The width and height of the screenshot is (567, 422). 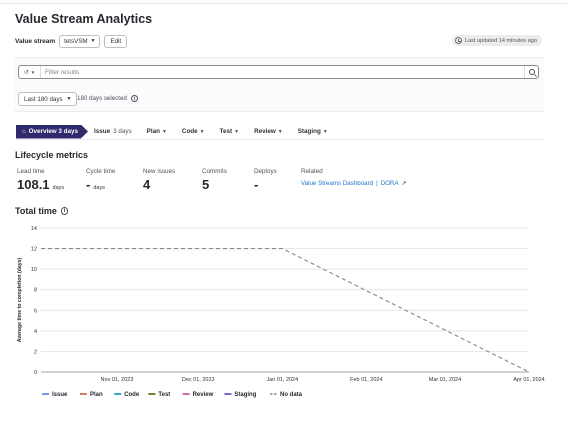 What do you see at coordinates (96, 395) in the screenshot?
I see `legend-label: Plan` at bounding box center [96, 395].